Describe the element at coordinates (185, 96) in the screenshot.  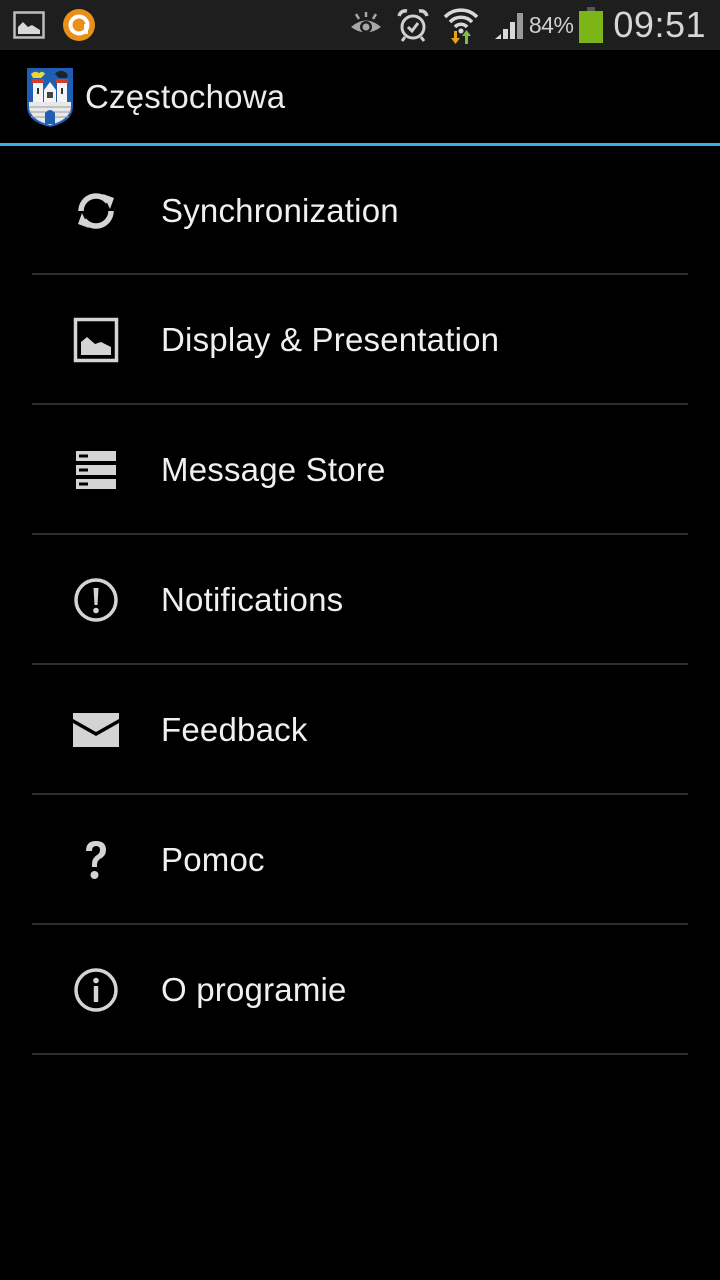
I see `app-title: Częstochowa` at that location.